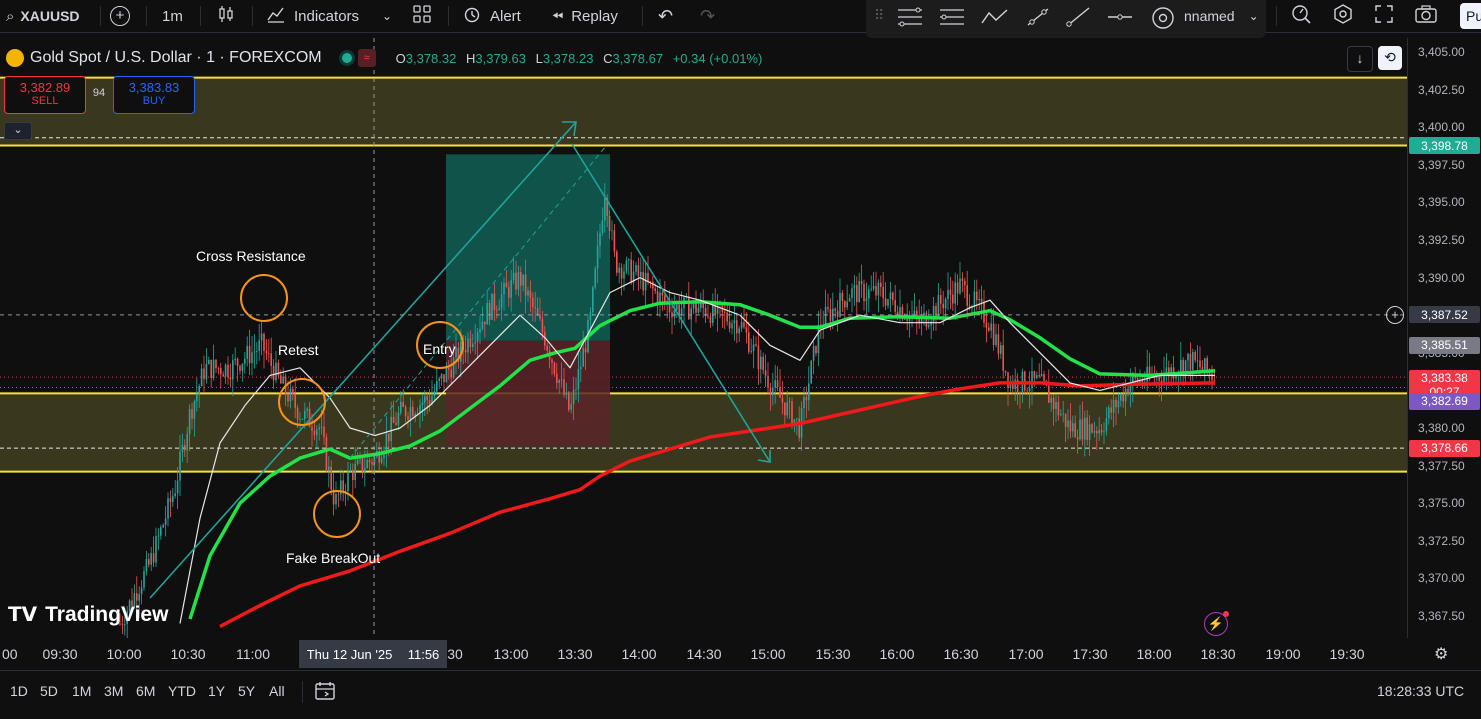 This screenshot has height=719, width=1481. What do you see at coordinates (298, 350) in the screenshot?
I see `annotation-retest: Retest` at bounding box center [298, 350].